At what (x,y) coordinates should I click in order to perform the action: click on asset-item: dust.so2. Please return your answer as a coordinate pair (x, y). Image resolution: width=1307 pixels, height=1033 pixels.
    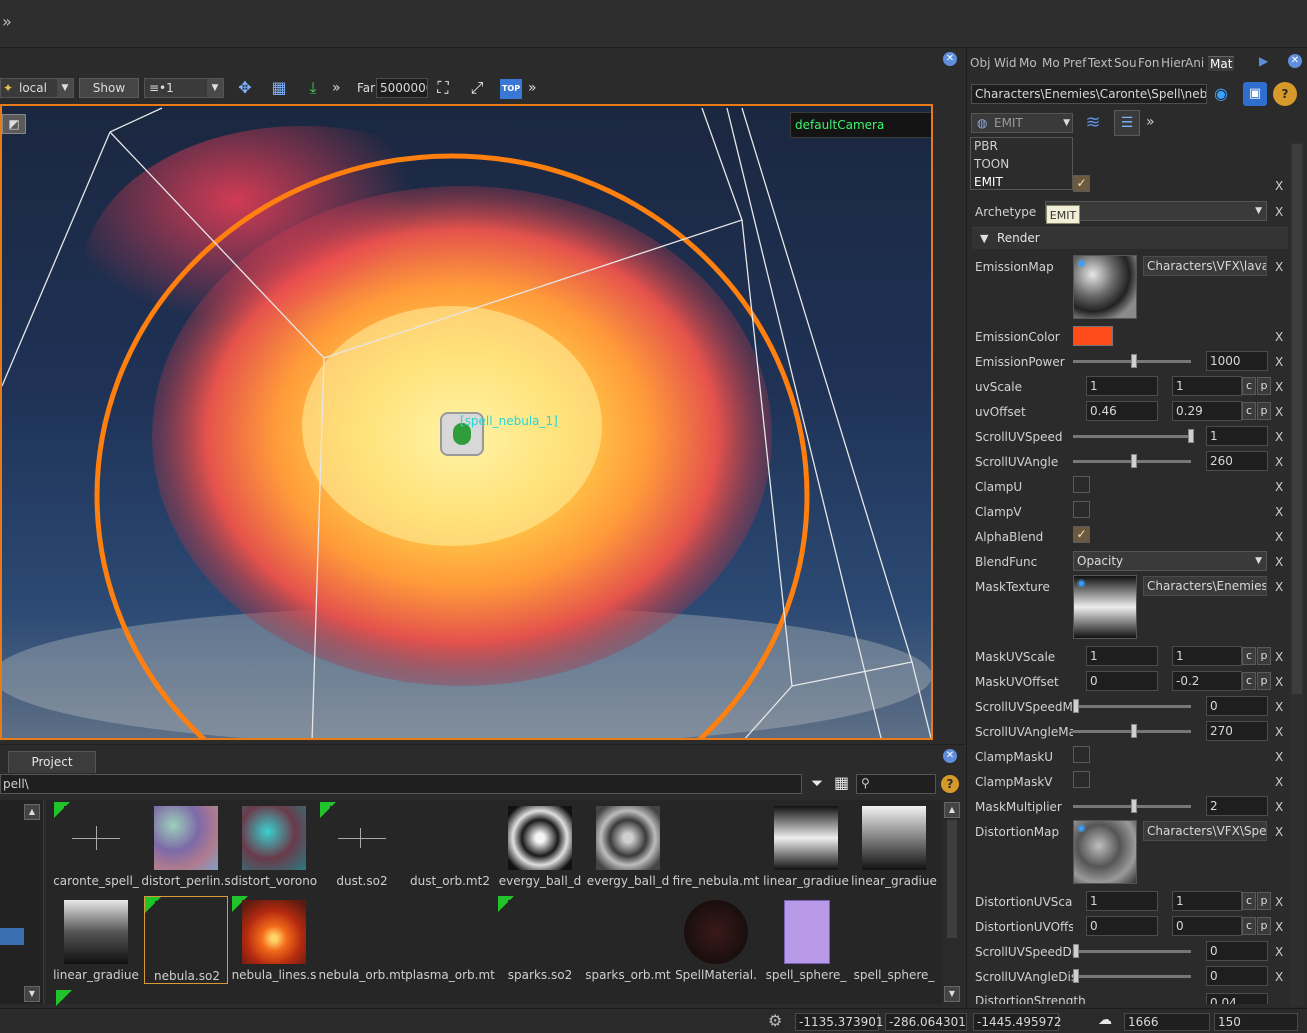
    Looking at the image, I should click on (362, 846).